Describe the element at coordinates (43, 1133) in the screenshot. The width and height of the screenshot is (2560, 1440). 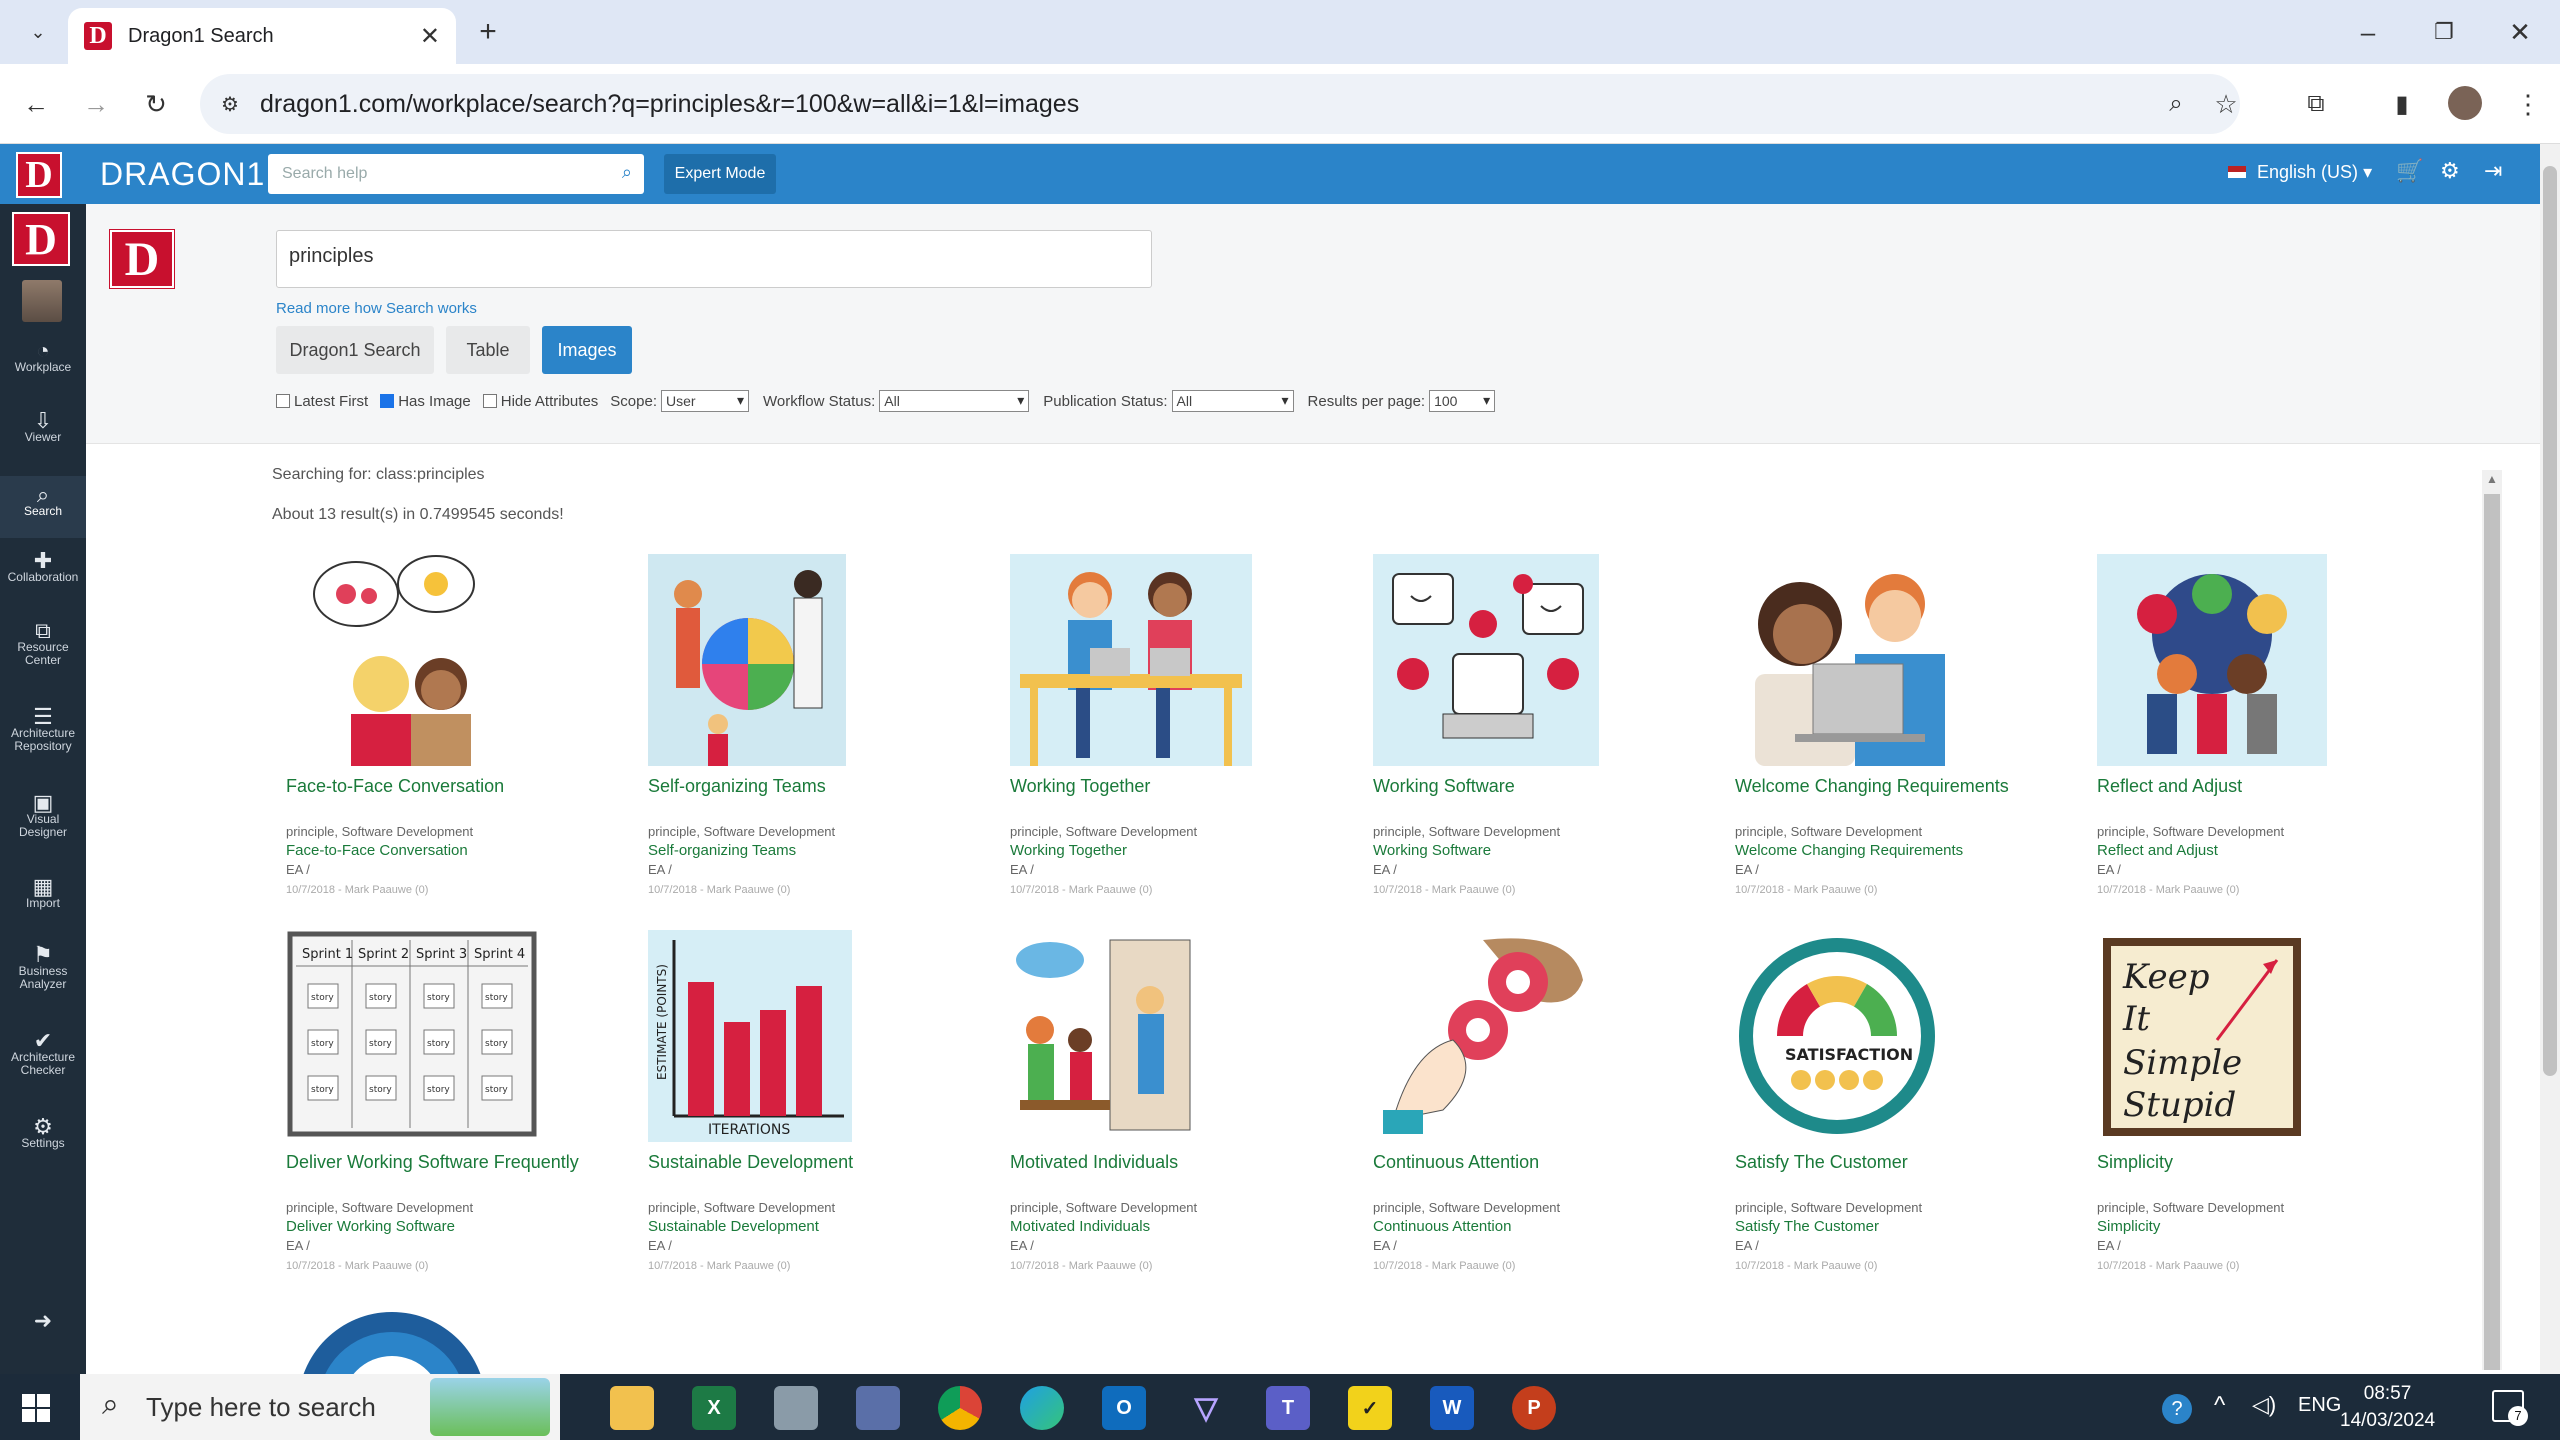
I see `sidebar-item-settings: ⚙ Settings` at that location.